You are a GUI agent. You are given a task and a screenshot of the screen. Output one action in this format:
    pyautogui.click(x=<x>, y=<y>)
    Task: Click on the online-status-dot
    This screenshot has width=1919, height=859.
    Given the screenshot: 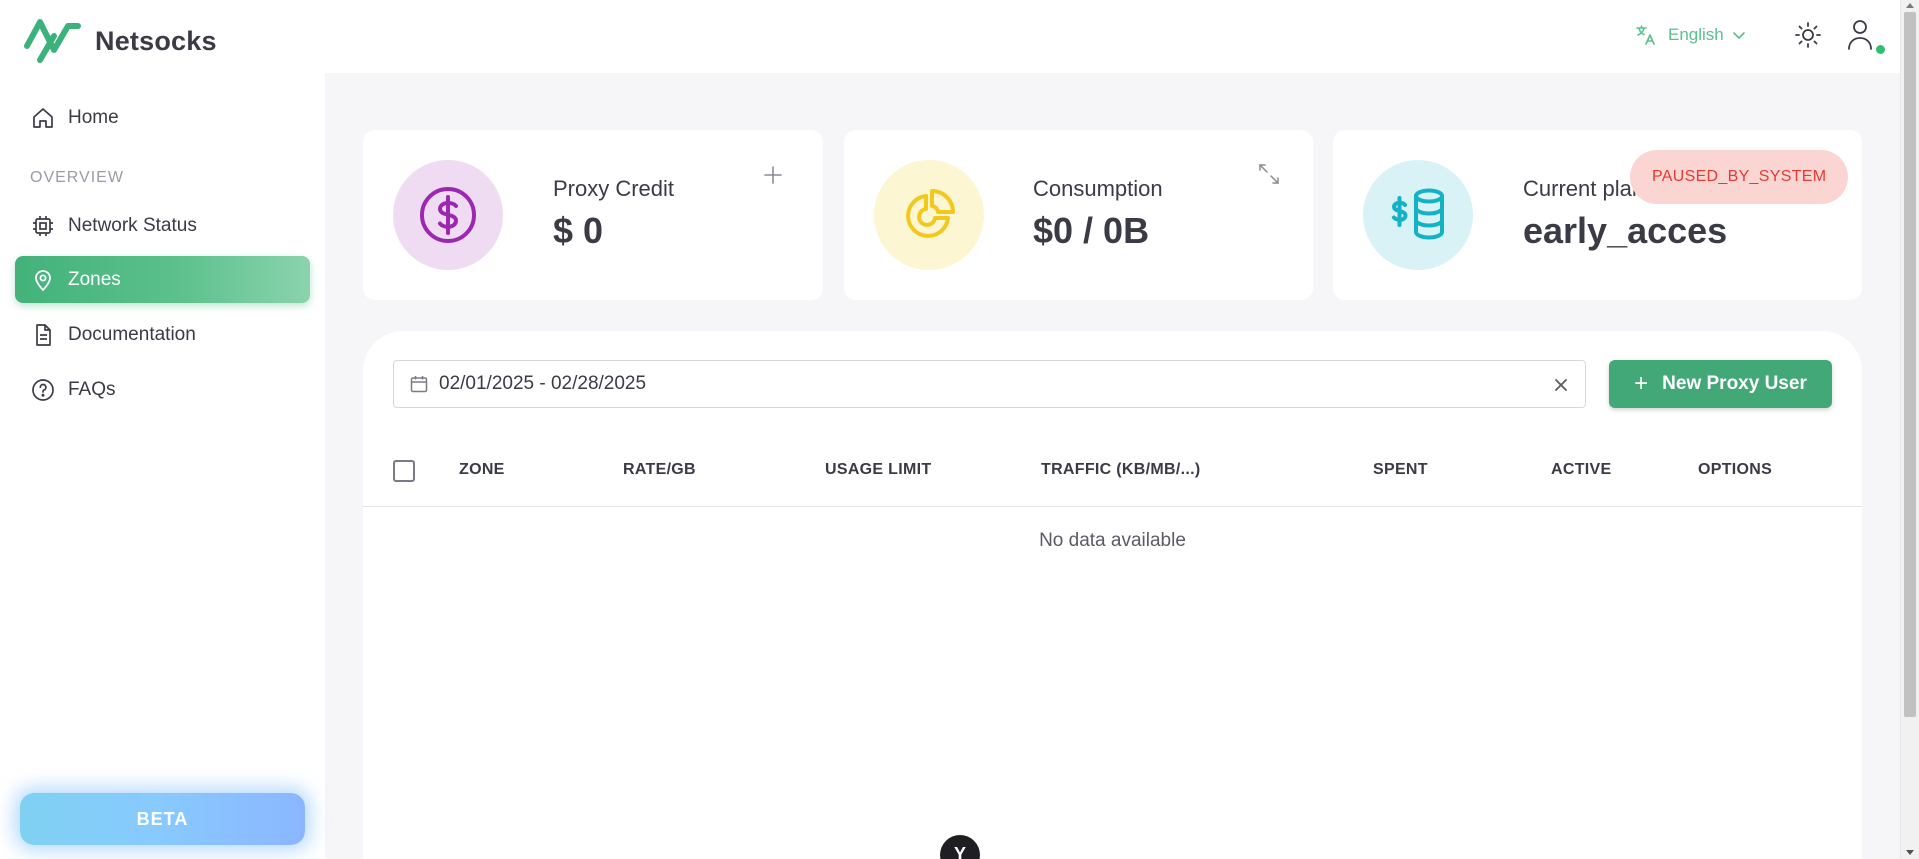 What is the action you would take?
    pyautogui.click(x=1880, y=49)
    